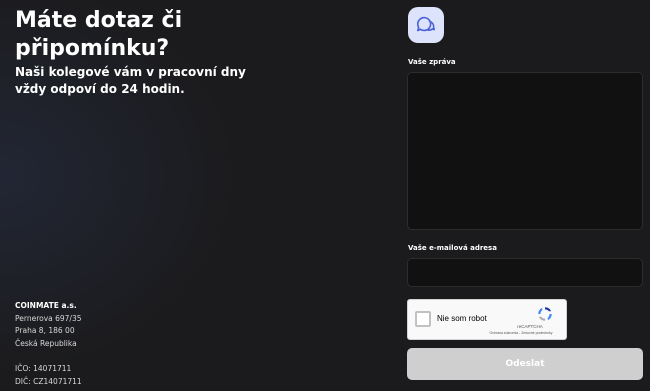 This screenshot has height=391, width=650. I want to click on recaptcha-checkbox, so click(423, 319).